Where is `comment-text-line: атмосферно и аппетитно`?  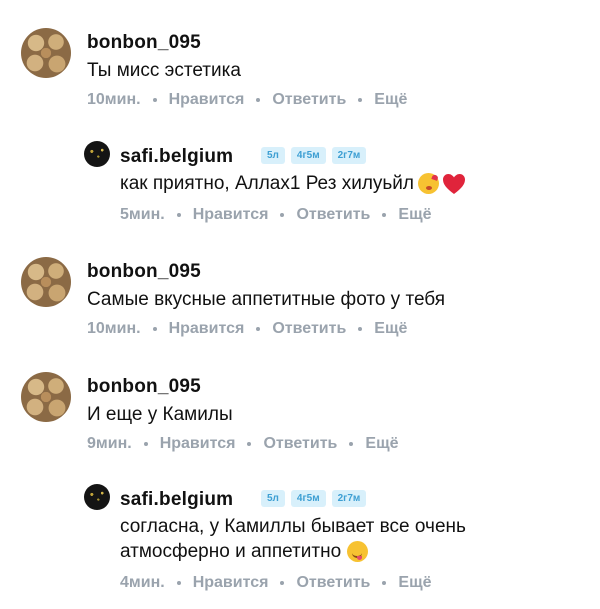
comment-text-line: атмосферно и аппетитно is located at coordinates (244, 551).